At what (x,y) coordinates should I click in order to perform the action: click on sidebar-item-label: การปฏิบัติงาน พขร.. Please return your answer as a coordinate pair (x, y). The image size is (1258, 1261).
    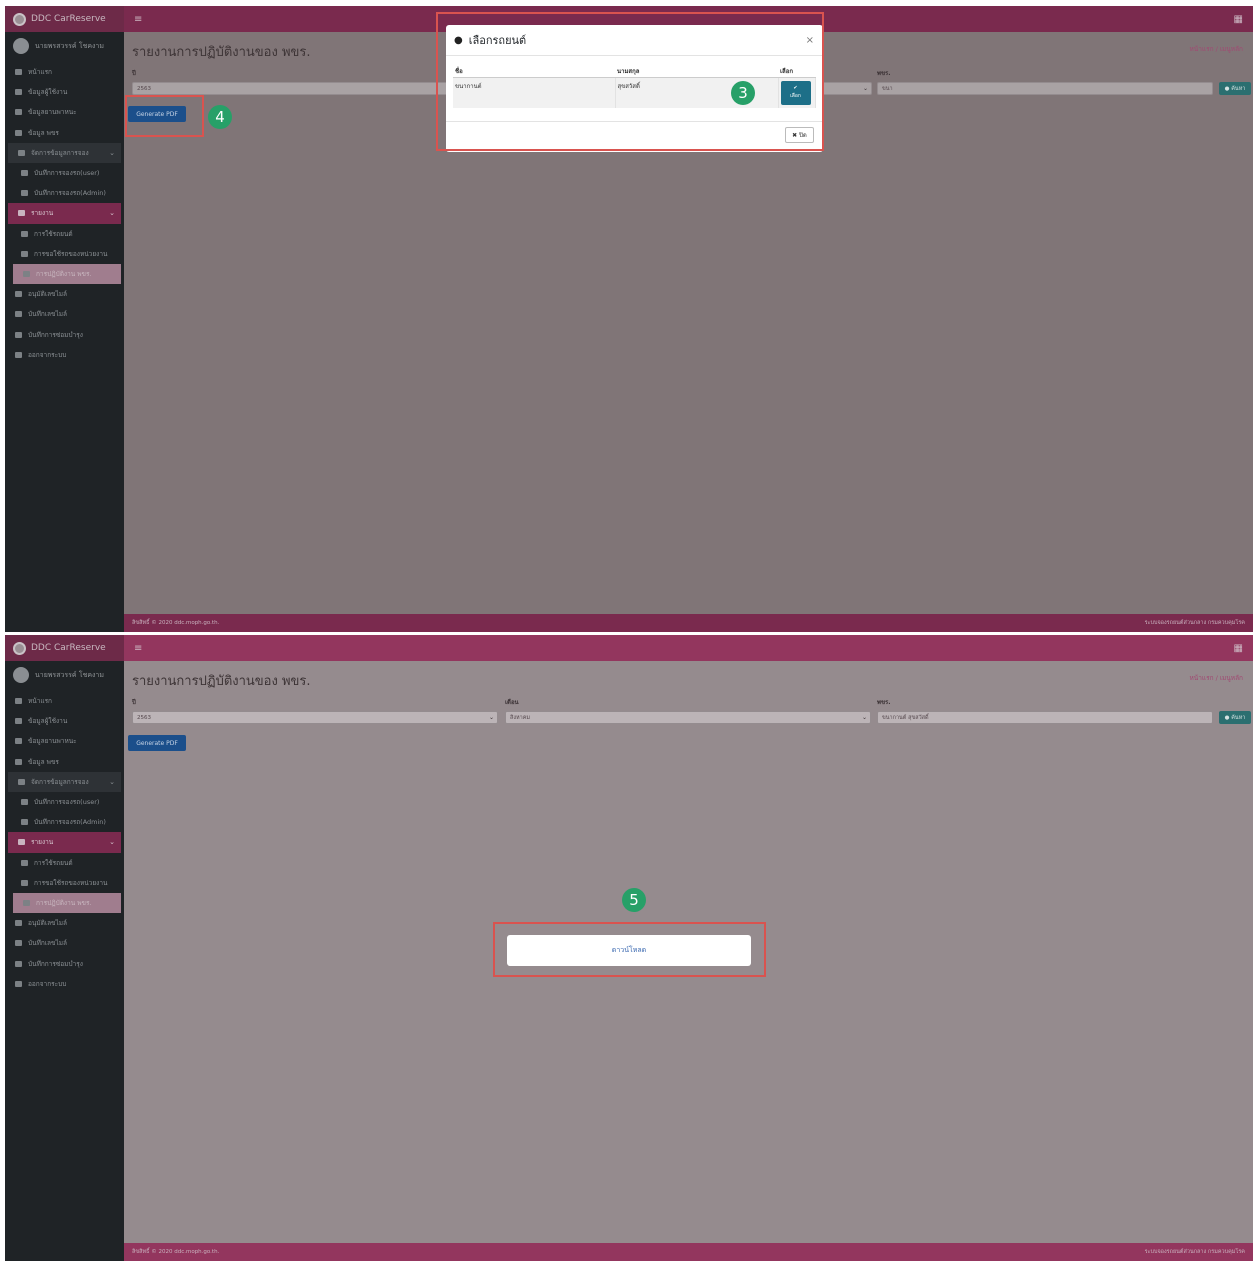
    Looking at the image, I should click on (64, 902).